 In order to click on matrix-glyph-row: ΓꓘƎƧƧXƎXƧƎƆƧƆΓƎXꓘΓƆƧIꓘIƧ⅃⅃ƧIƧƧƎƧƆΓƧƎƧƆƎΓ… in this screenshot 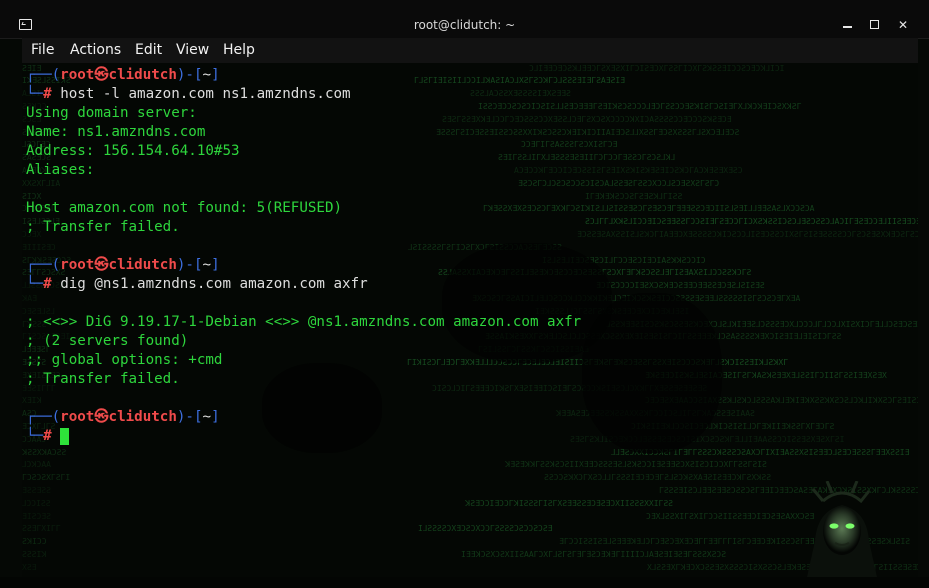, I will do `click(649, 208)`.